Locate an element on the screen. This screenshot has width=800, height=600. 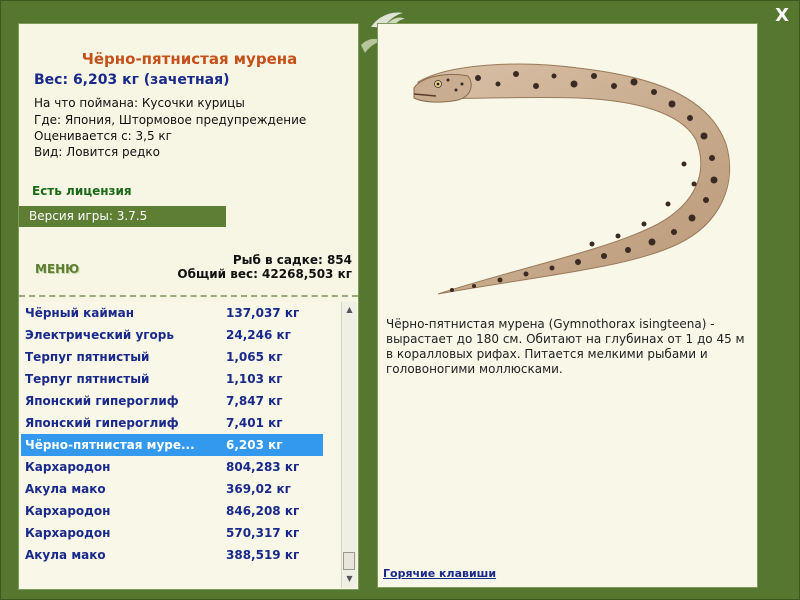
divider is located at coordinates (188, 296).